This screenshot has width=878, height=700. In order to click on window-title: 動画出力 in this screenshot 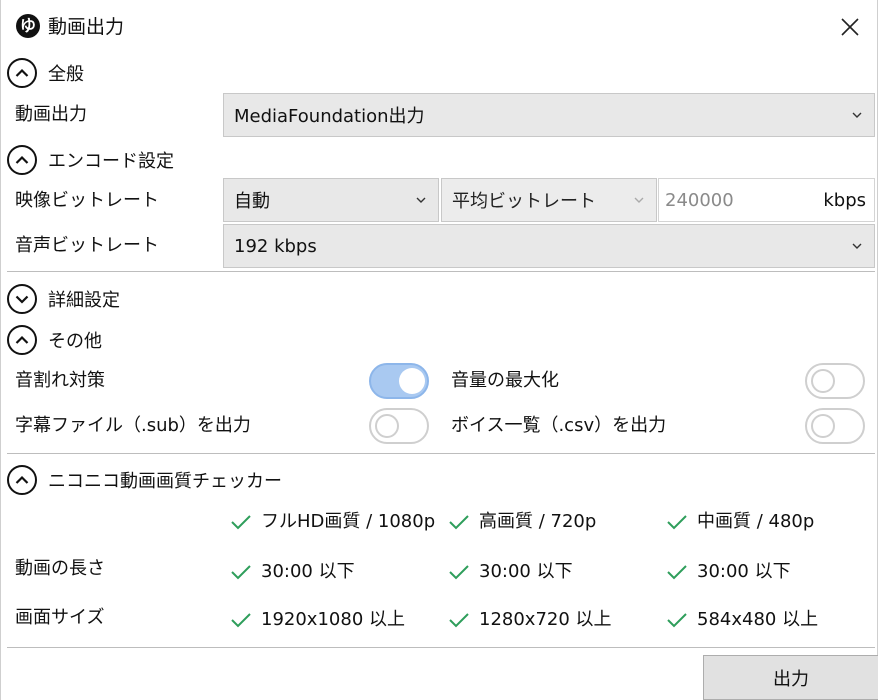, I will do `click(86, 27)`.